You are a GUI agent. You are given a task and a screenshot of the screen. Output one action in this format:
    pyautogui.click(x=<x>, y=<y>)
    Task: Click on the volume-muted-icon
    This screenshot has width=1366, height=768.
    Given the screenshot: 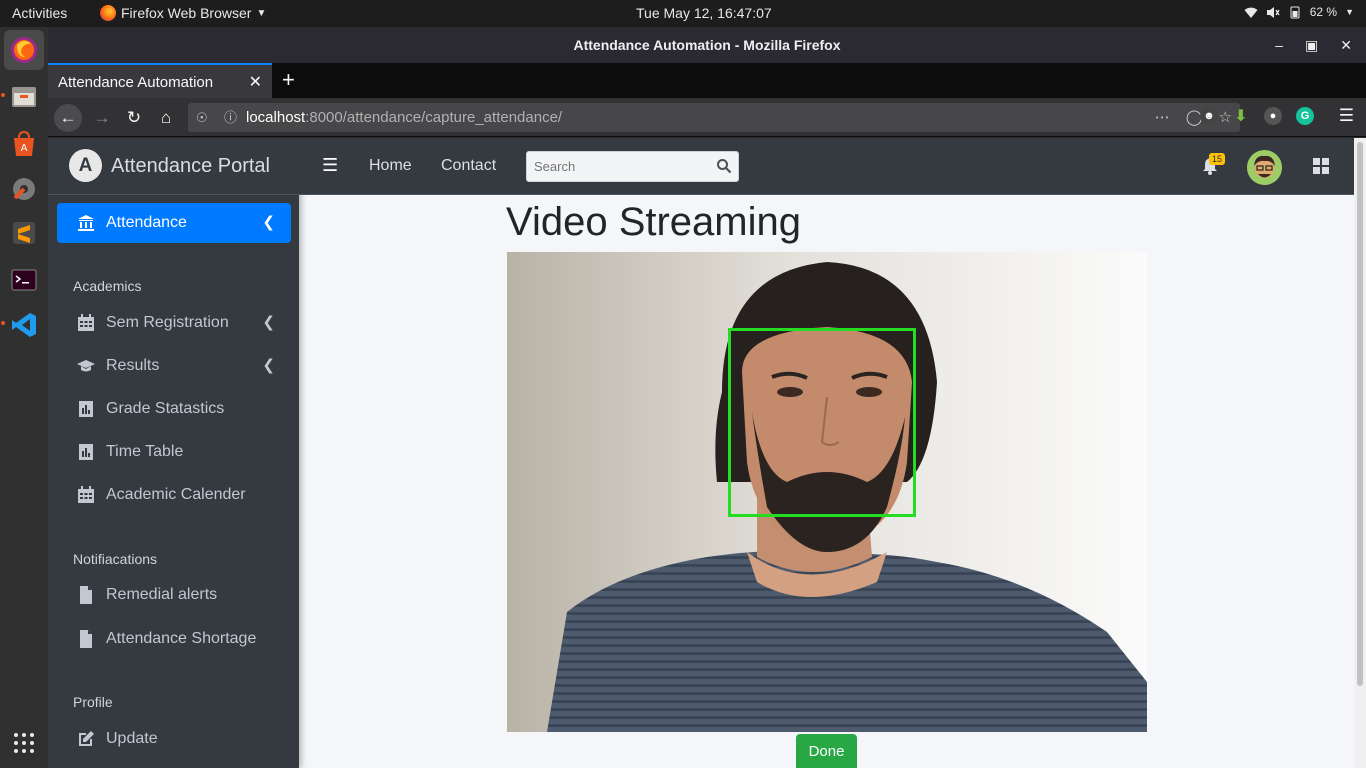 What is the action you would take?
    pyautogui.click(x=1273, y=12)
    